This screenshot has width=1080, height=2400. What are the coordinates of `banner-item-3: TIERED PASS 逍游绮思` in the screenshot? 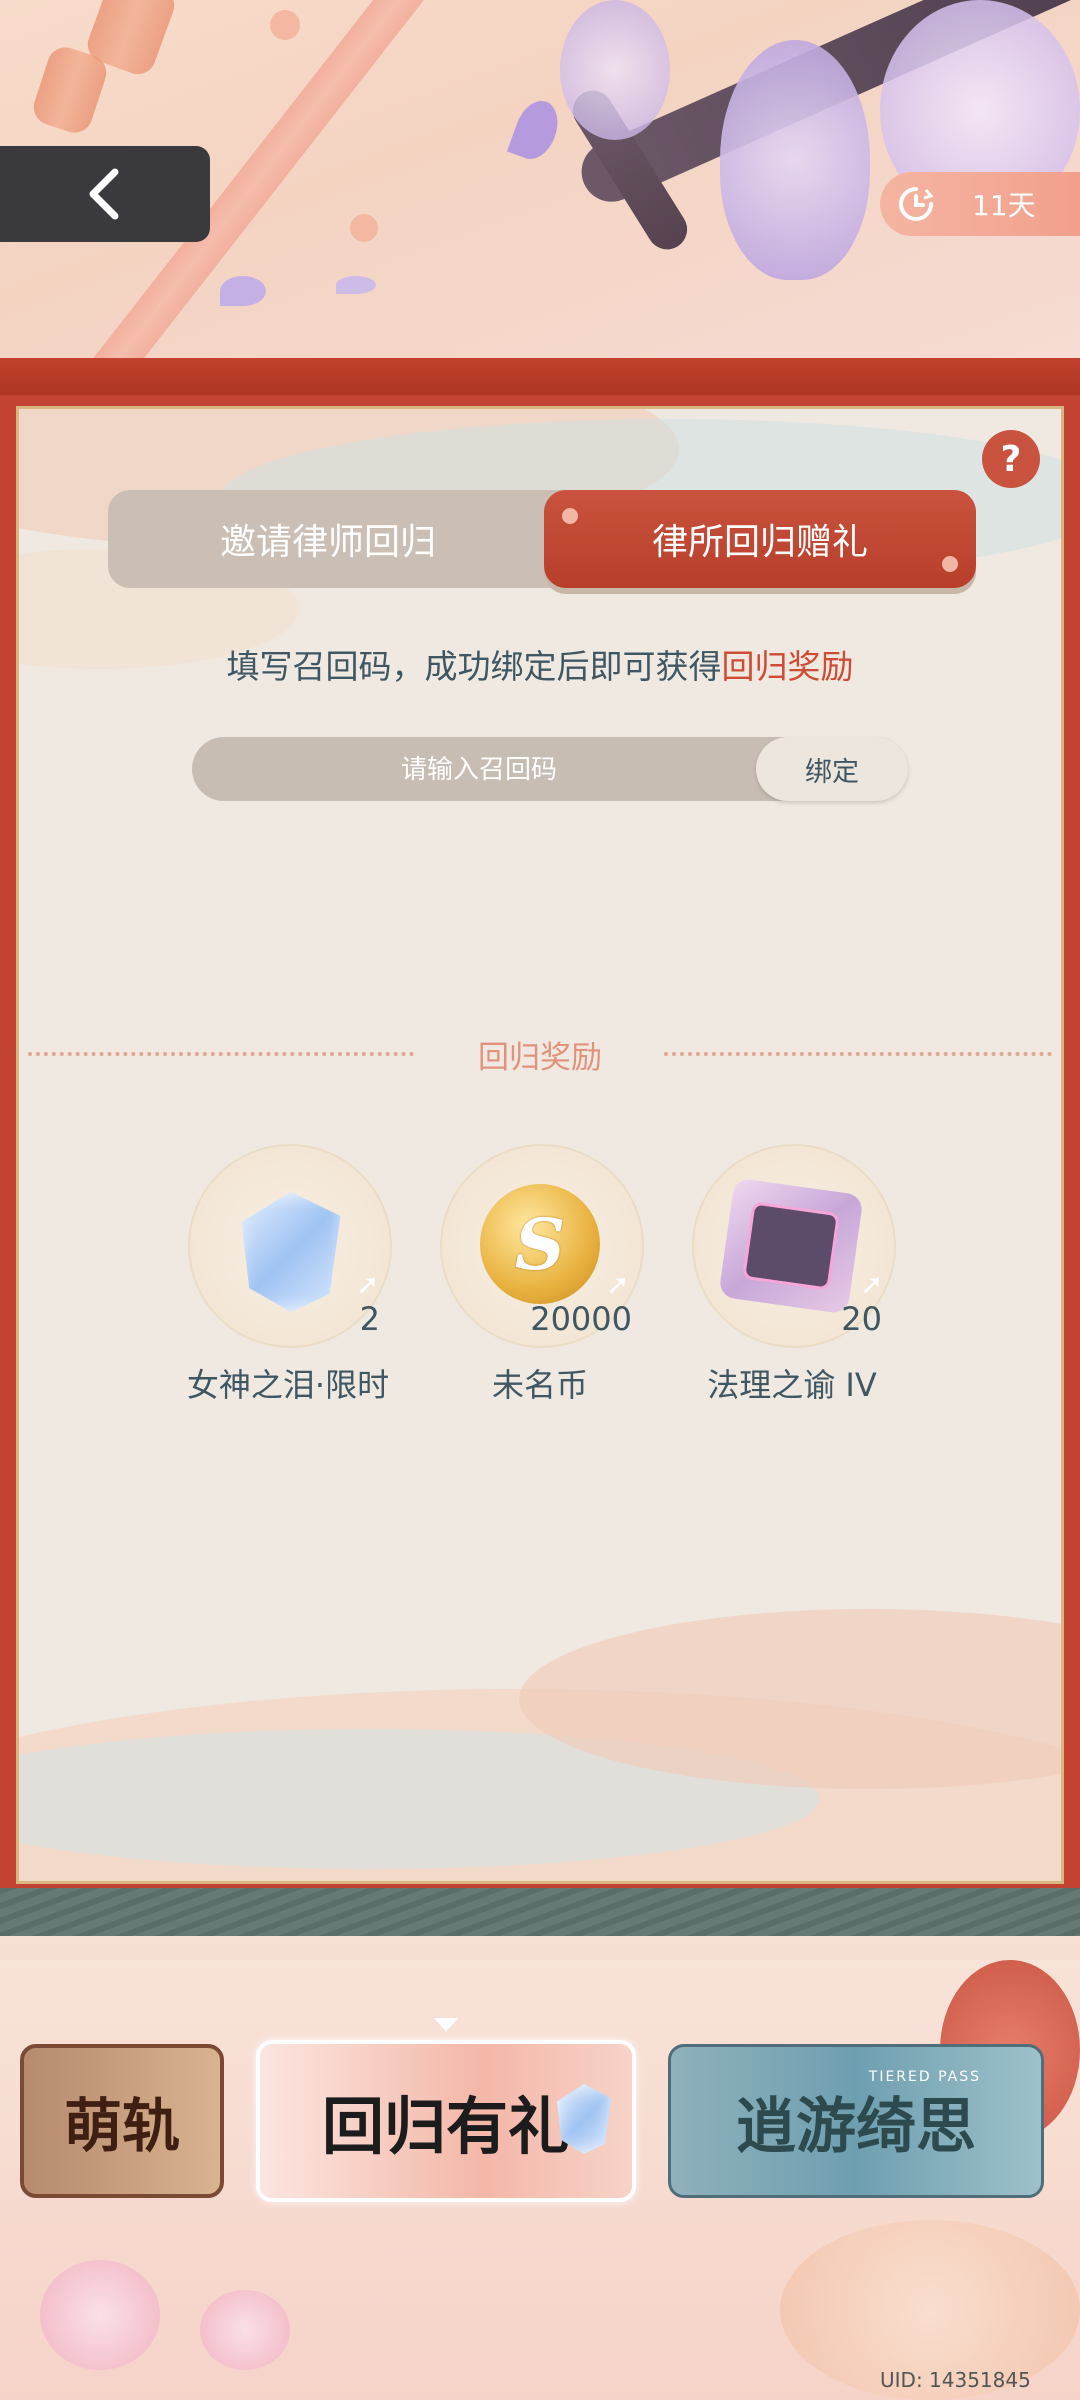 It's located at (856, 2121).